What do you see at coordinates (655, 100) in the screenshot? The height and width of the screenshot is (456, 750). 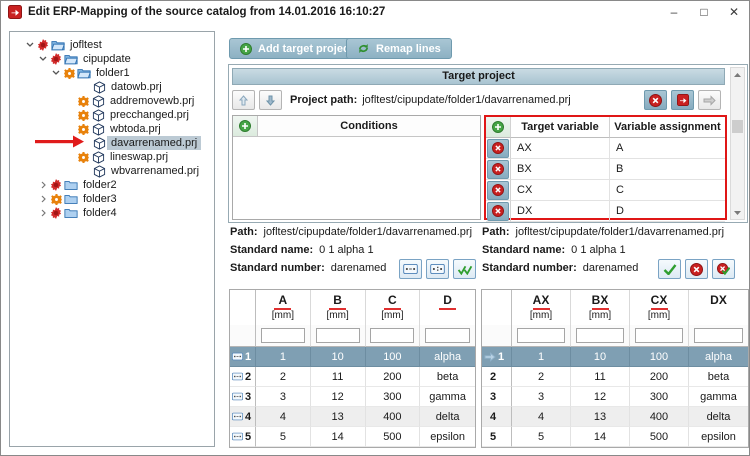 I see `delete-target-project-button` at bounding box center [655, 100].